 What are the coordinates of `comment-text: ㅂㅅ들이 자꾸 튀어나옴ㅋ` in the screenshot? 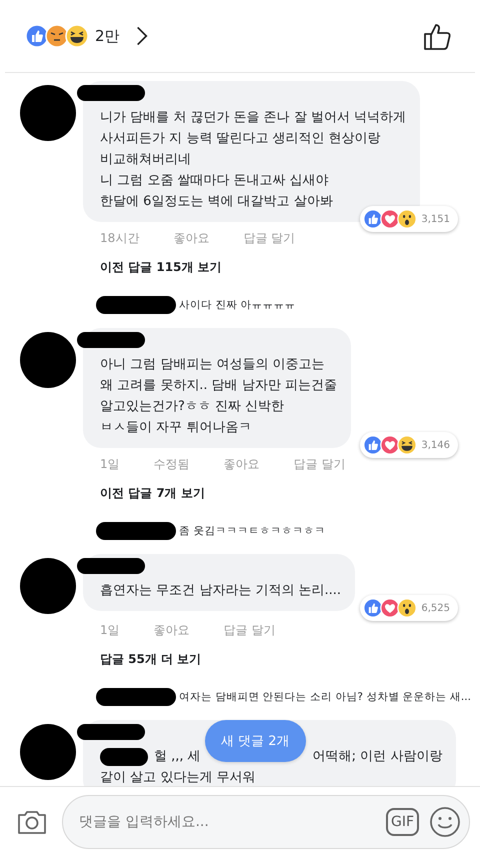 It's located at (176, 428).